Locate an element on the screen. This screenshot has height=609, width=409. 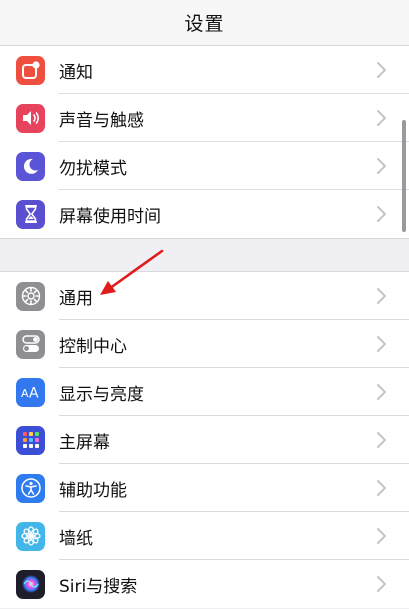
settings-row-label: 控制中心 is located at coordinates (93, 346).